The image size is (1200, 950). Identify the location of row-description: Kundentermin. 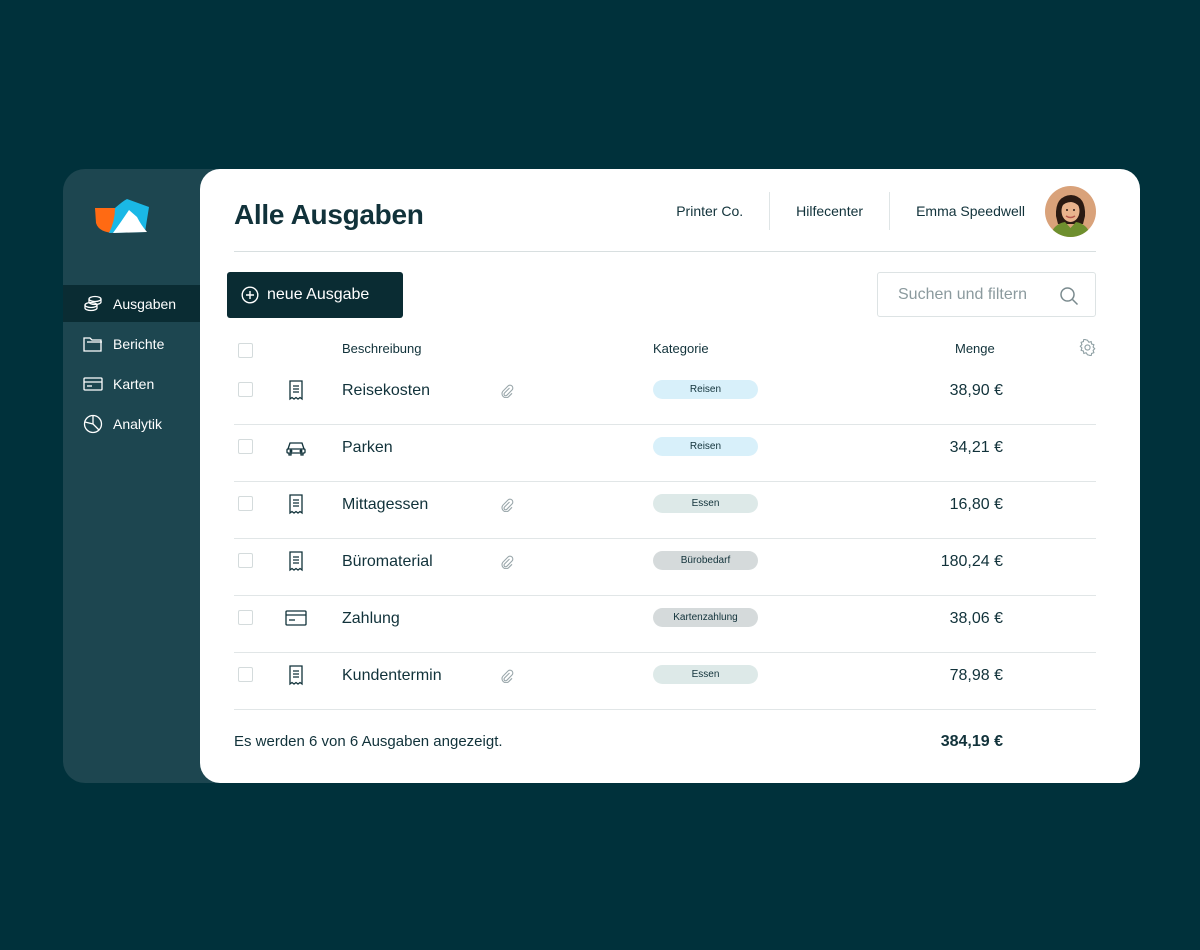
(392, 675).